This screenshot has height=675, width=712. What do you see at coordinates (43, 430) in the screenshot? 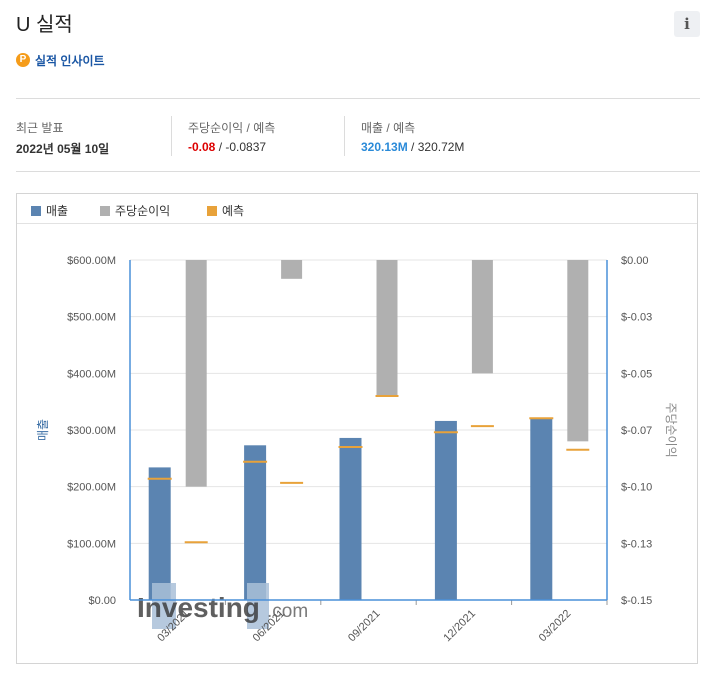
I see `y-axis-title-left: 매출` at bounding box center [43, 430].